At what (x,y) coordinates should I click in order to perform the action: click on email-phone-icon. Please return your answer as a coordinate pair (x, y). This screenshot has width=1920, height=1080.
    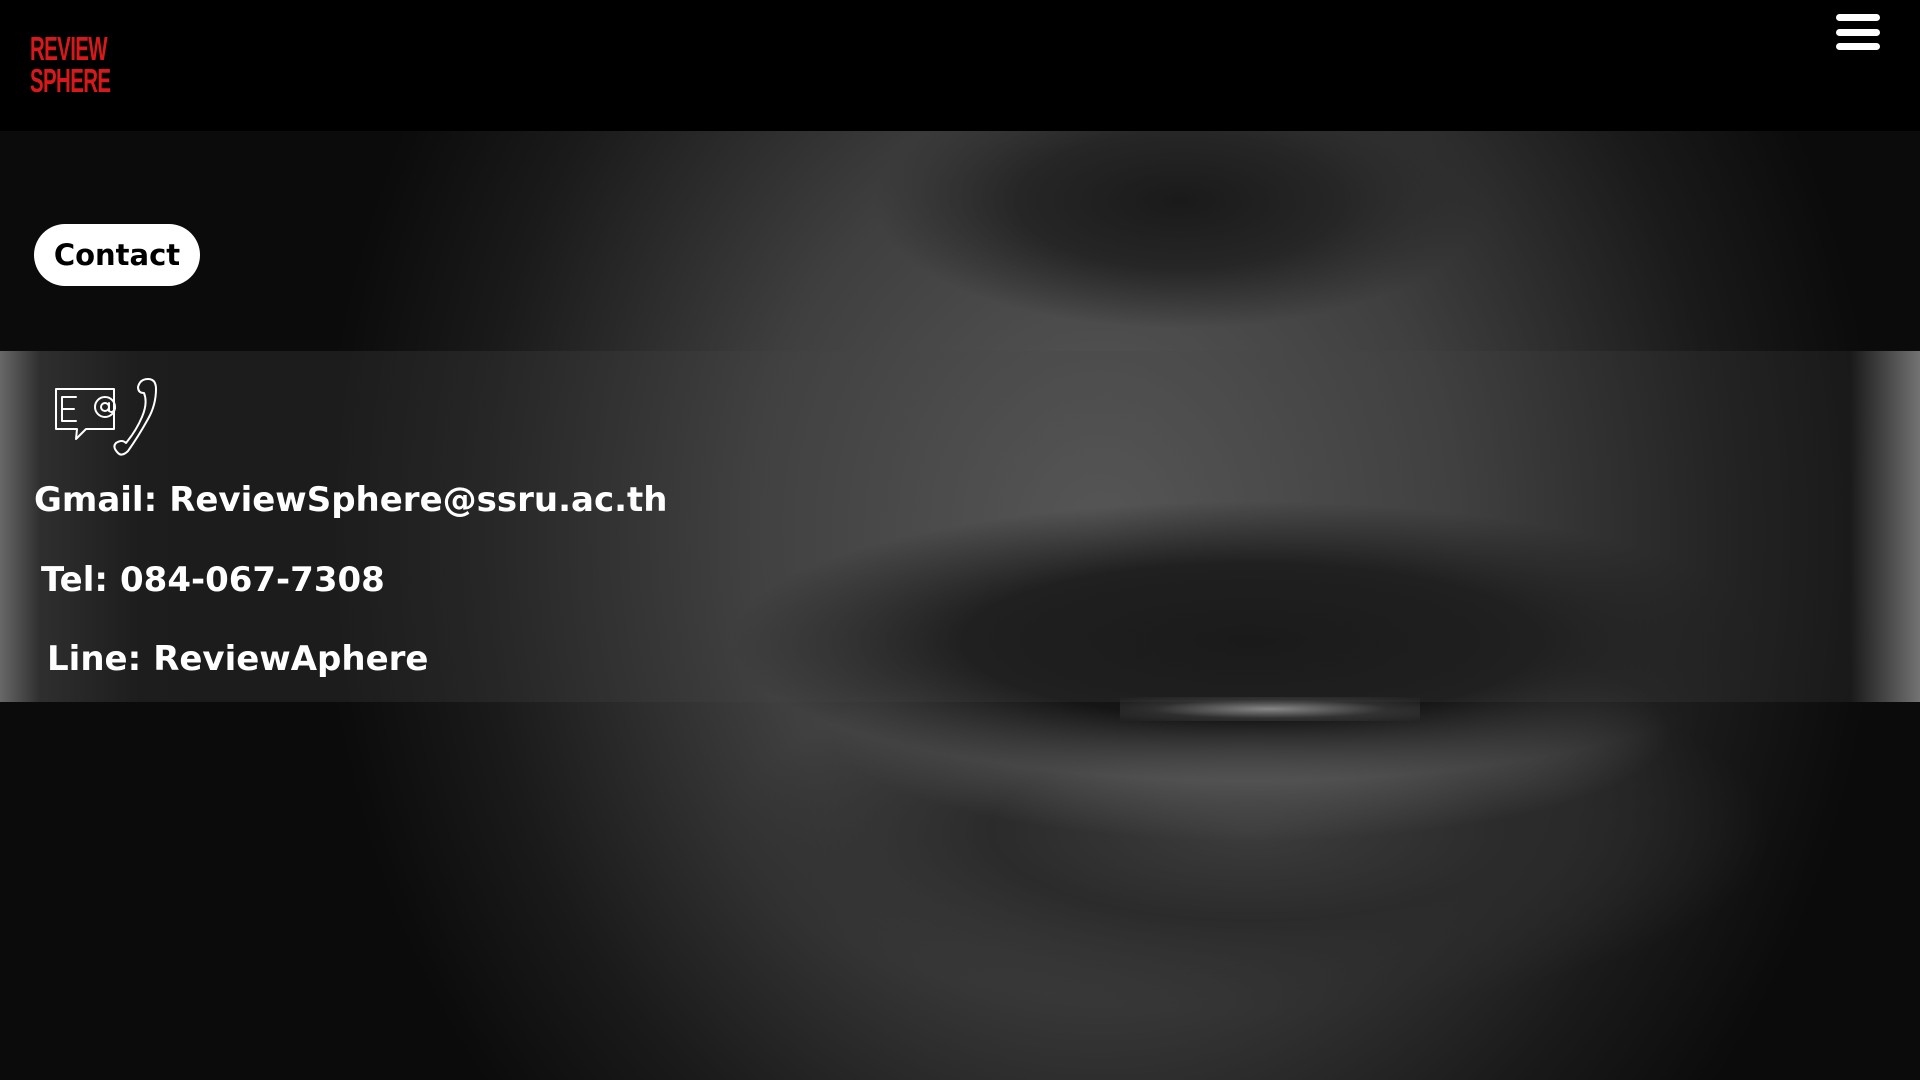
    Looking at the image, I should click on (107, 417).